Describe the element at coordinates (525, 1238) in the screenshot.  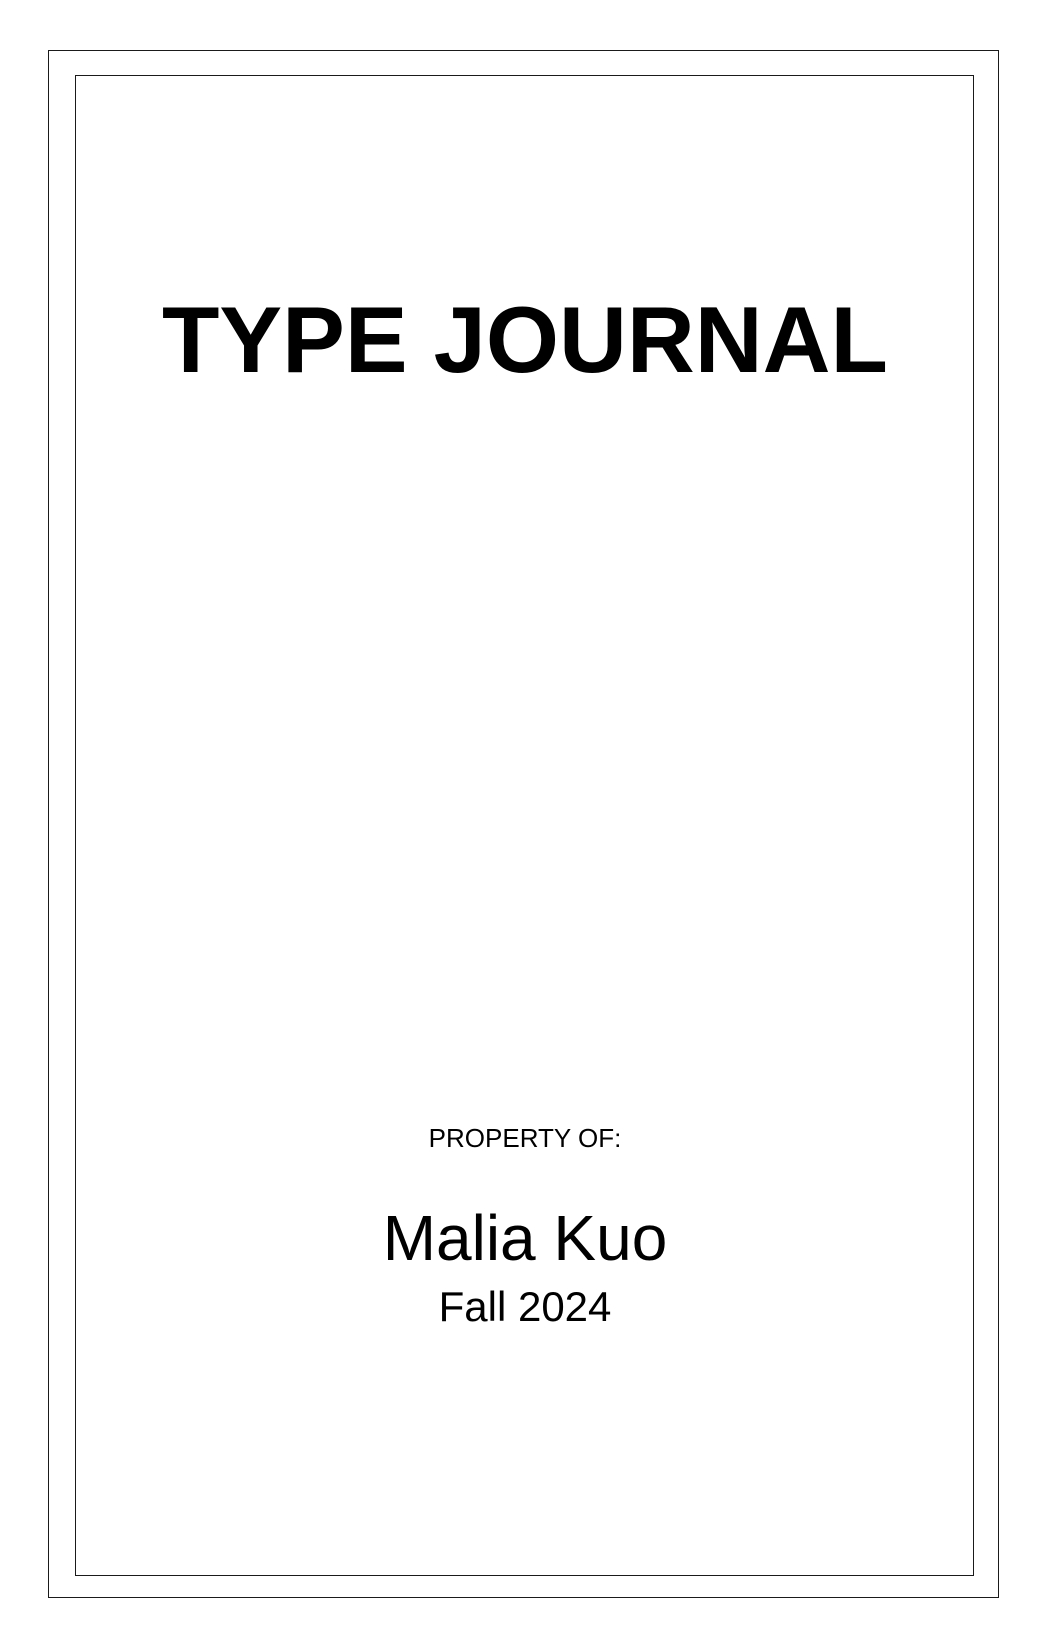
I see `owner-name: Malia Kuo` at that location.